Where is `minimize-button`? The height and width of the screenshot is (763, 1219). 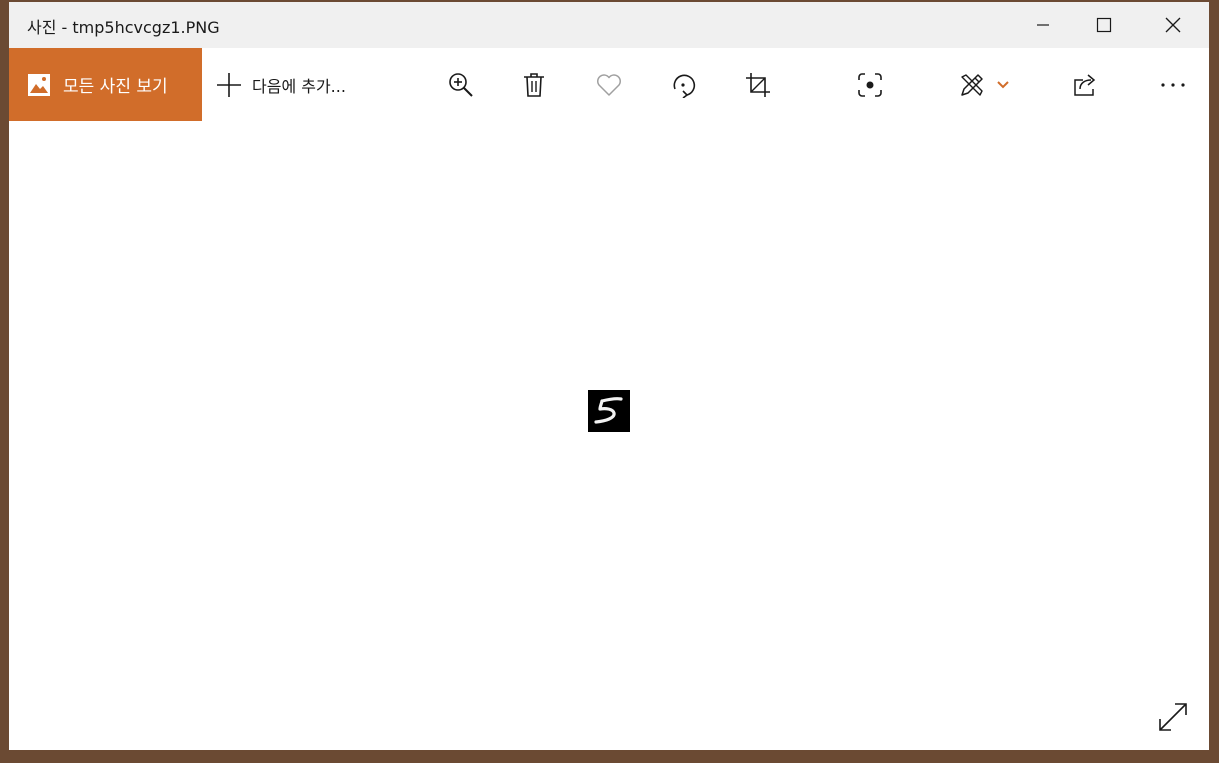 minimize-button is located at coordinates (1043, 25).